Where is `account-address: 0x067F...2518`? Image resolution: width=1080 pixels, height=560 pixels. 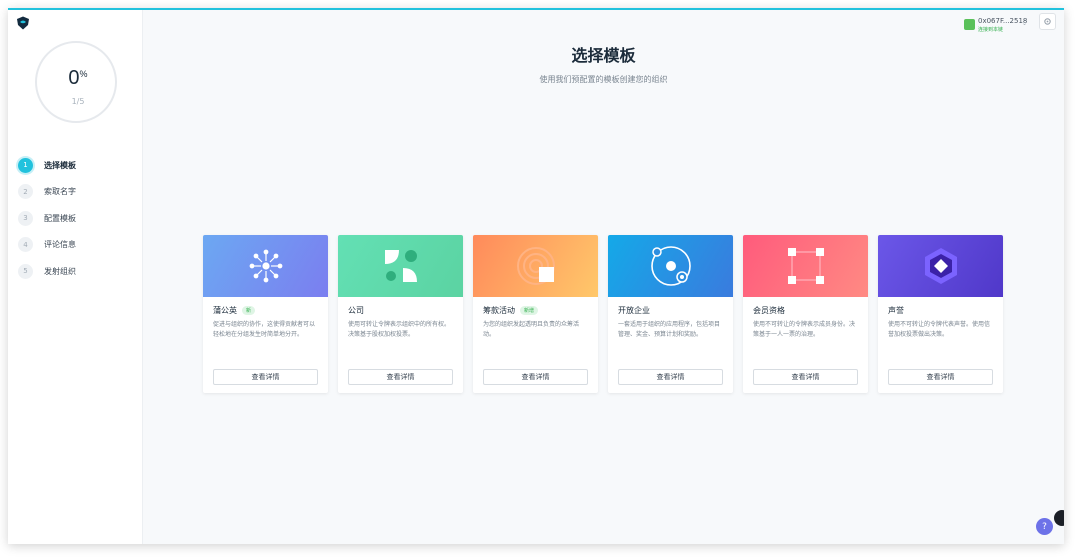 account-address: 0x067F...2518 is located at coordinates (1003, 21).